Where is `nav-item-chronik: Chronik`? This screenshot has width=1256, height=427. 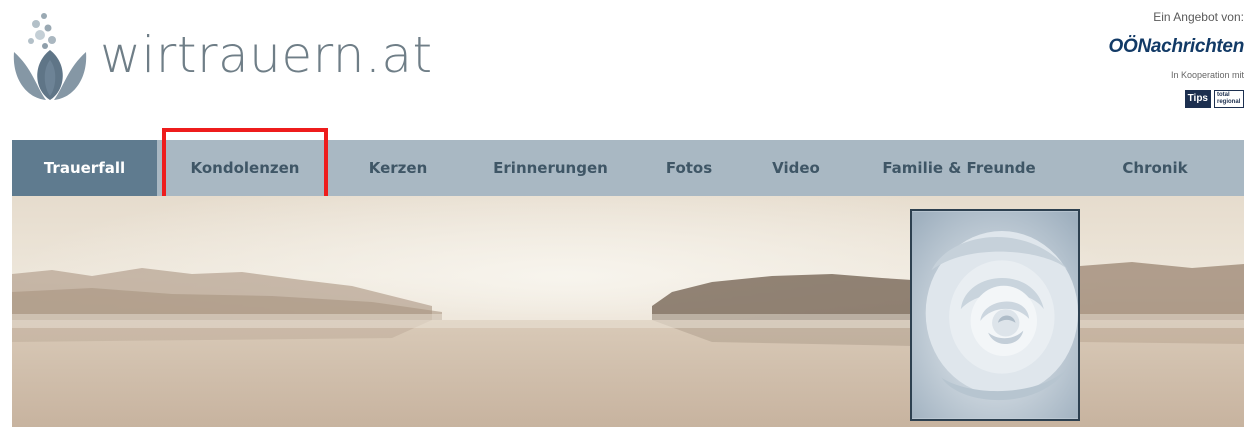
nav-item-chronik: Chronik is located at coordinates (1155, 168).